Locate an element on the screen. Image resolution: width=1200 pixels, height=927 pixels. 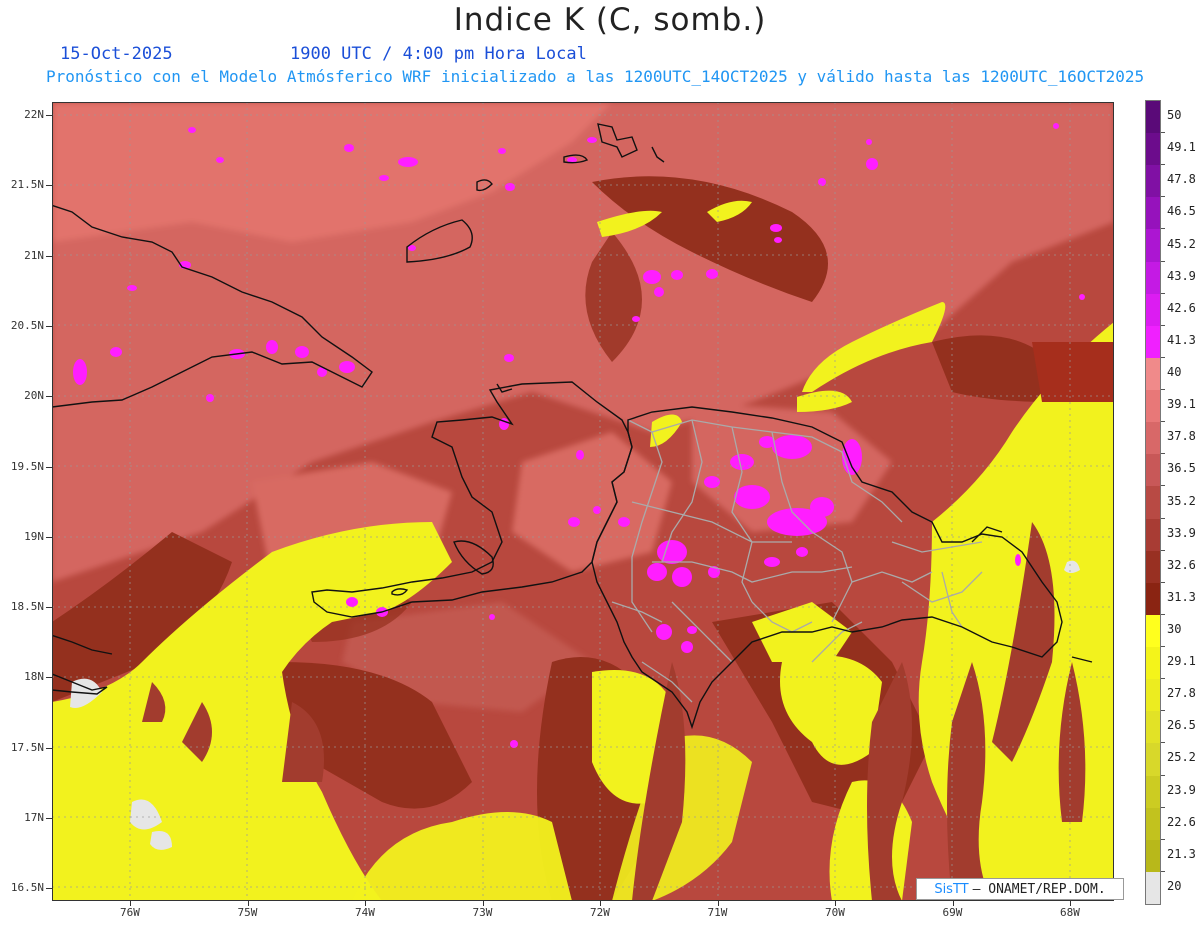
colorbar-label: 42.6 is located at coordinates (1181, 307).